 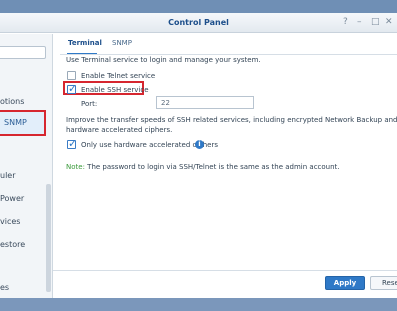 I want to click on port-label: Port:, so click(x=89, y=104).